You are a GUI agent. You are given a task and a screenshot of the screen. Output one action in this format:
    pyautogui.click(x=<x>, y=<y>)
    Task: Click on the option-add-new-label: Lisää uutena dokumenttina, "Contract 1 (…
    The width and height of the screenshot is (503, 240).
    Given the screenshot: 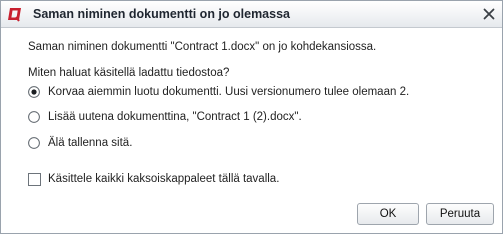 What is the action you would take?
    pyautogui.click(x=175, y=117)
    